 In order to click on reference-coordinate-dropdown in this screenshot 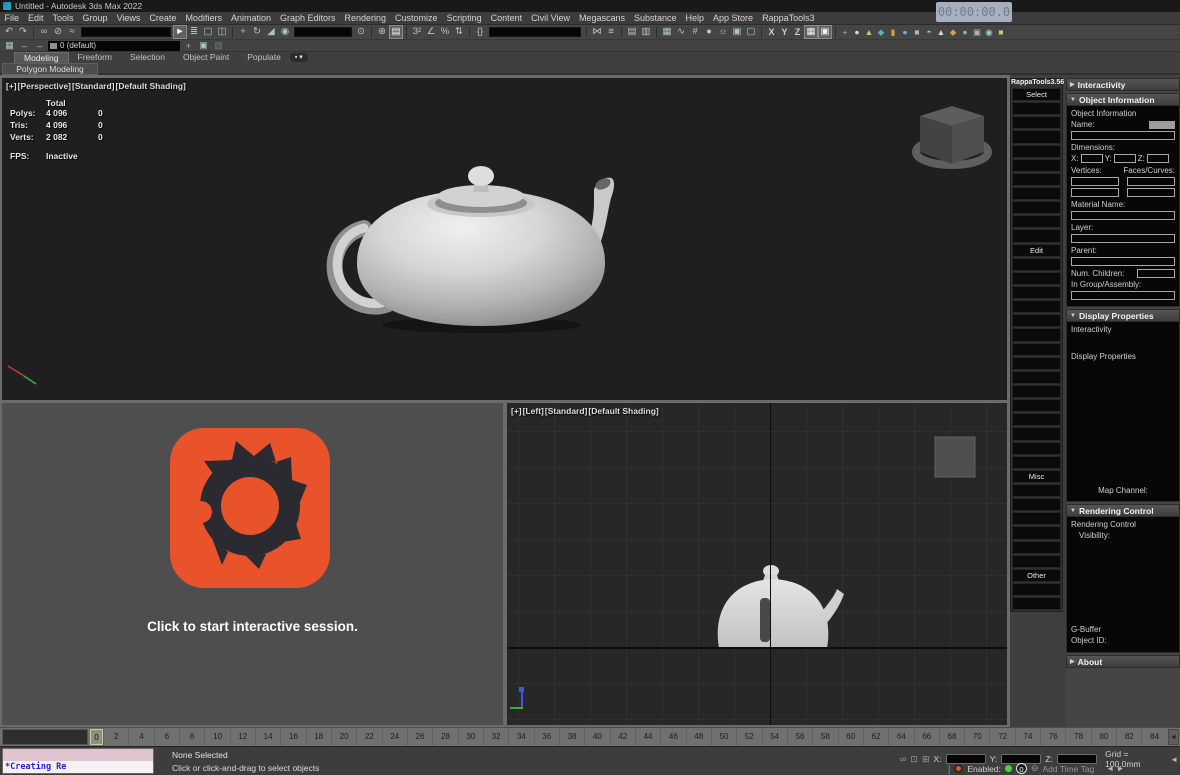, I will do `click(323, 32)`.